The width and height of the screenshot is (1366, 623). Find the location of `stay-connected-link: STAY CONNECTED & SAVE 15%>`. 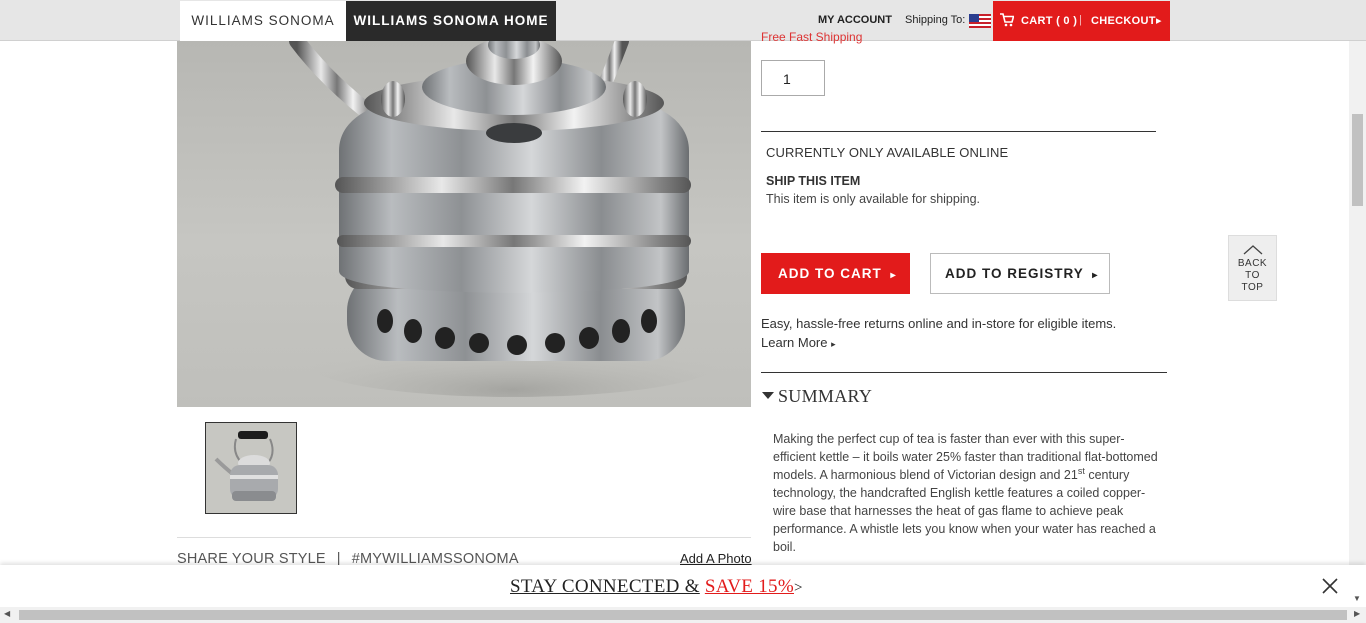

stay-connected-link: STAY CONNECTED & SAVE 15%> is located at coordinates (656, 587).